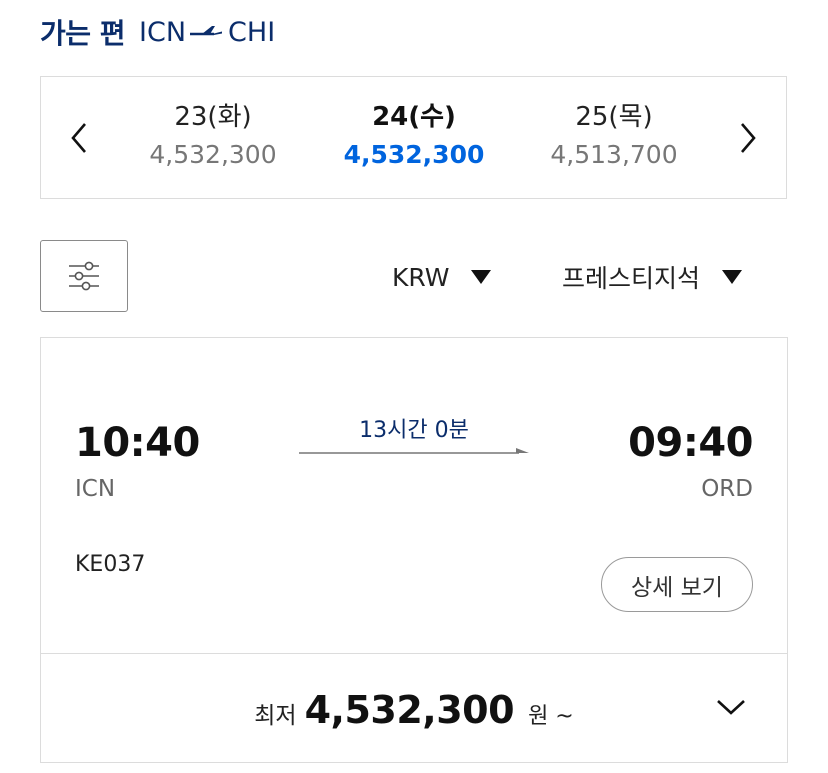  I want to click on date-option-23: 23(화) 4,532,300, so click(213, 136).